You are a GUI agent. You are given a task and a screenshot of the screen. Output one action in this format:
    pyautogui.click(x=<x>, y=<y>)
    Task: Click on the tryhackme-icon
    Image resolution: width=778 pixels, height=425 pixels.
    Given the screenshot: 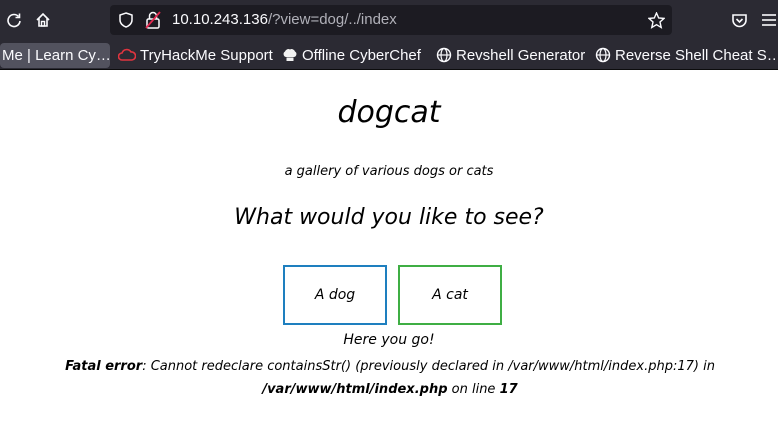 What is the action you would take?
    pyautogui.click(x=127, y=54)
    